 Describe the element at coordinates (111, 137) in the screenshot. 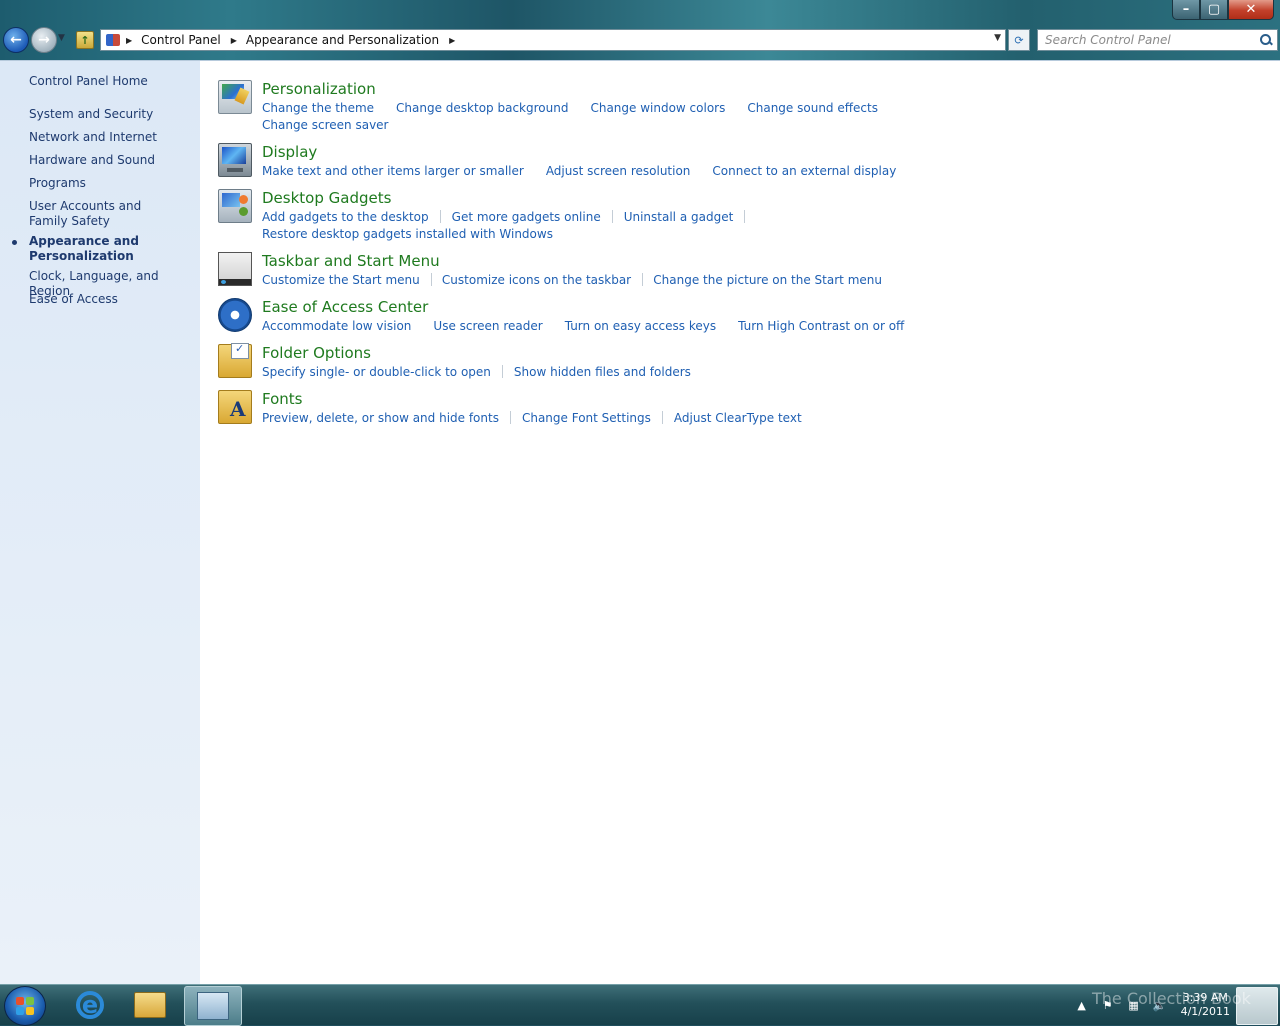

I see `sidebar-item-network-internet: Network and Internet` at that location.